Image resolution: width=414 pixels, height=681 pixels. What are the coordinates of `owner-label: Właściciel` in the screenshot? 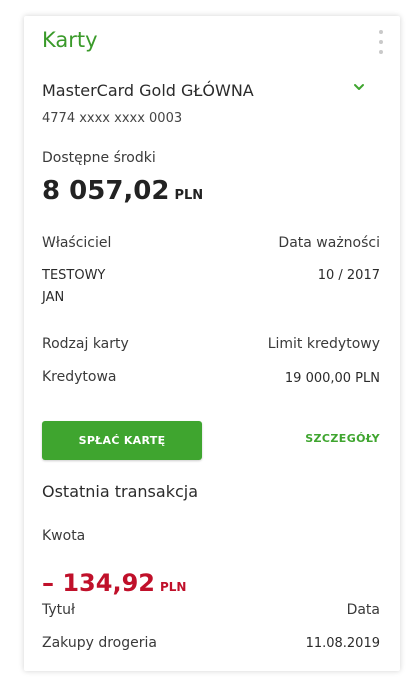 It's located at (77, 243).